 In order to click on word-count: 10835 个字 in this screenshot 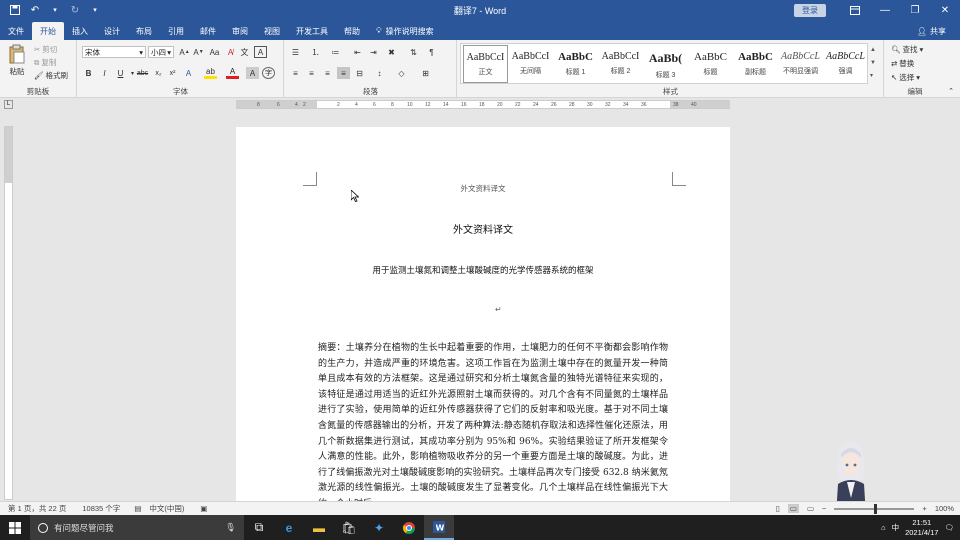, I will do `click(101, 508)`.